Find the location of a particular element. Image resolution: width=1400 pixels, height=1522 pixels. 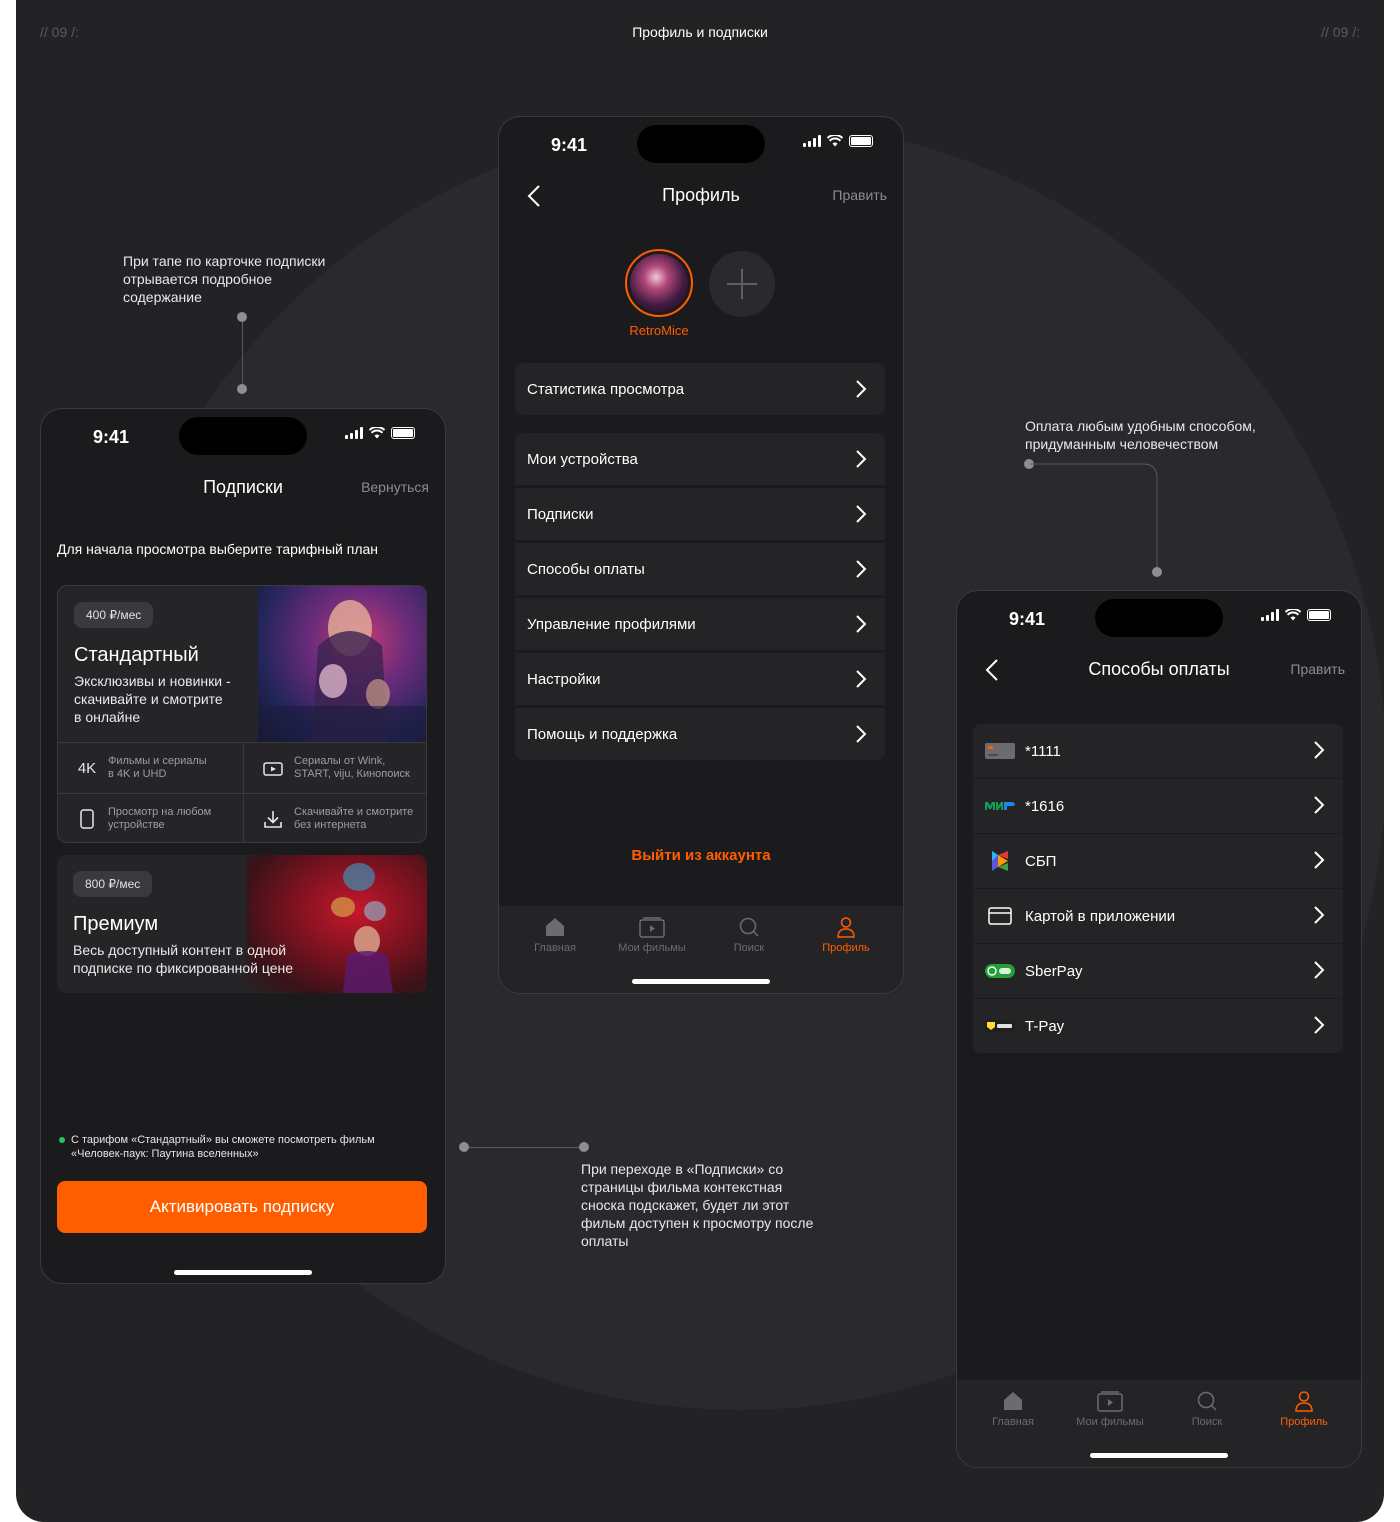

price-badge: 800 ₽/мес is located at coordinates (113, 884).